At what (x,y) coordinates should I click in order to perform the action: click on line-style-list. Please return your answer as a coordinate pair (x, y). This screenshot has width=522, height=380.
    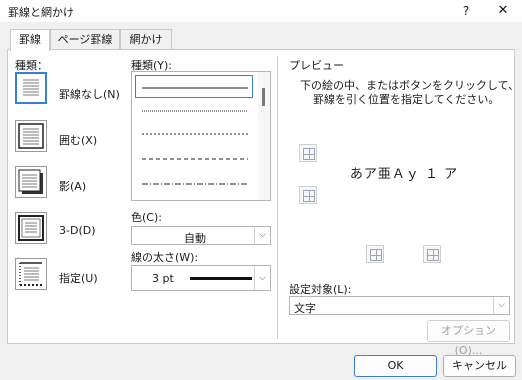
    Looking at the image, I should click on (201, 136).